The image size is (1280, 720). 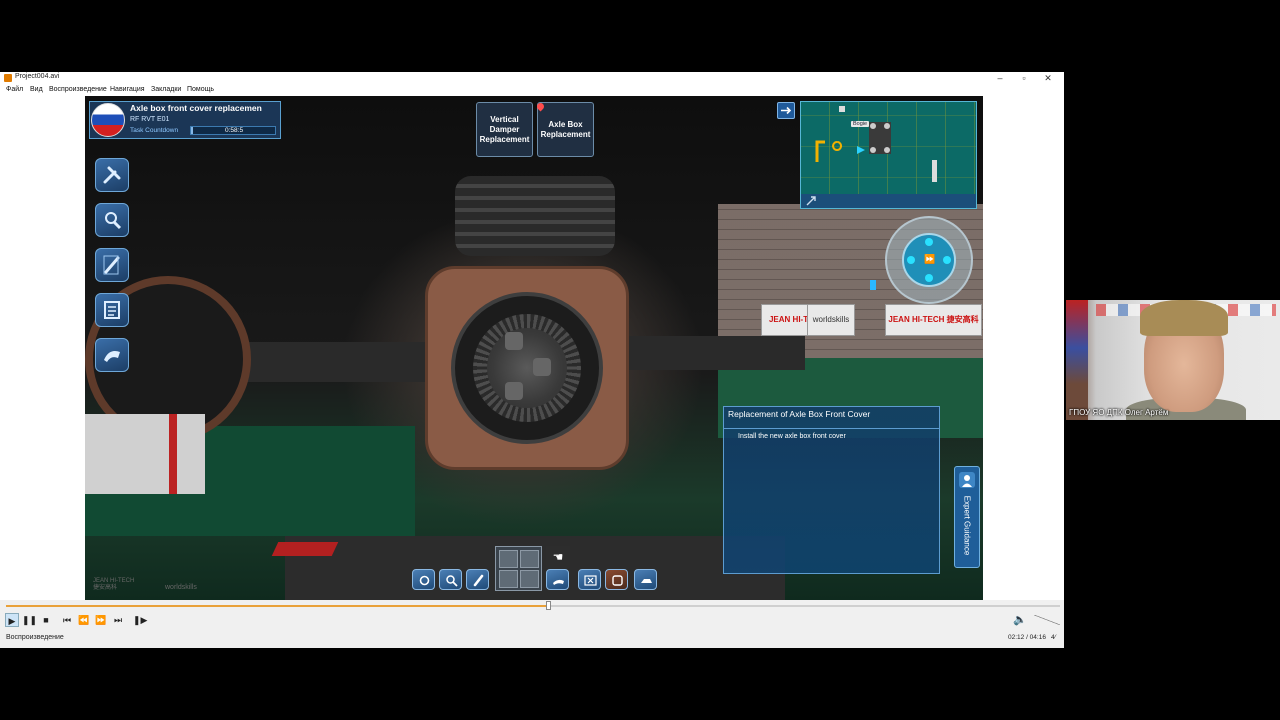 I want to click on inspect-button, so click(x=112, y=220).